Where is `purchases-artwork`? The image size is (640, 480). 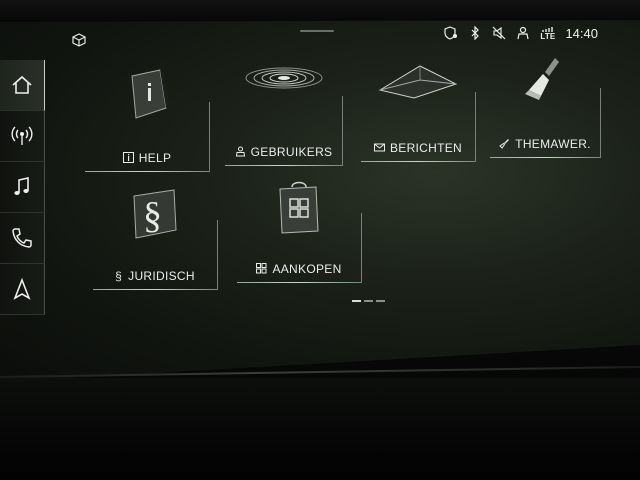 purchases-artwork is located at coordinates (299, 209).